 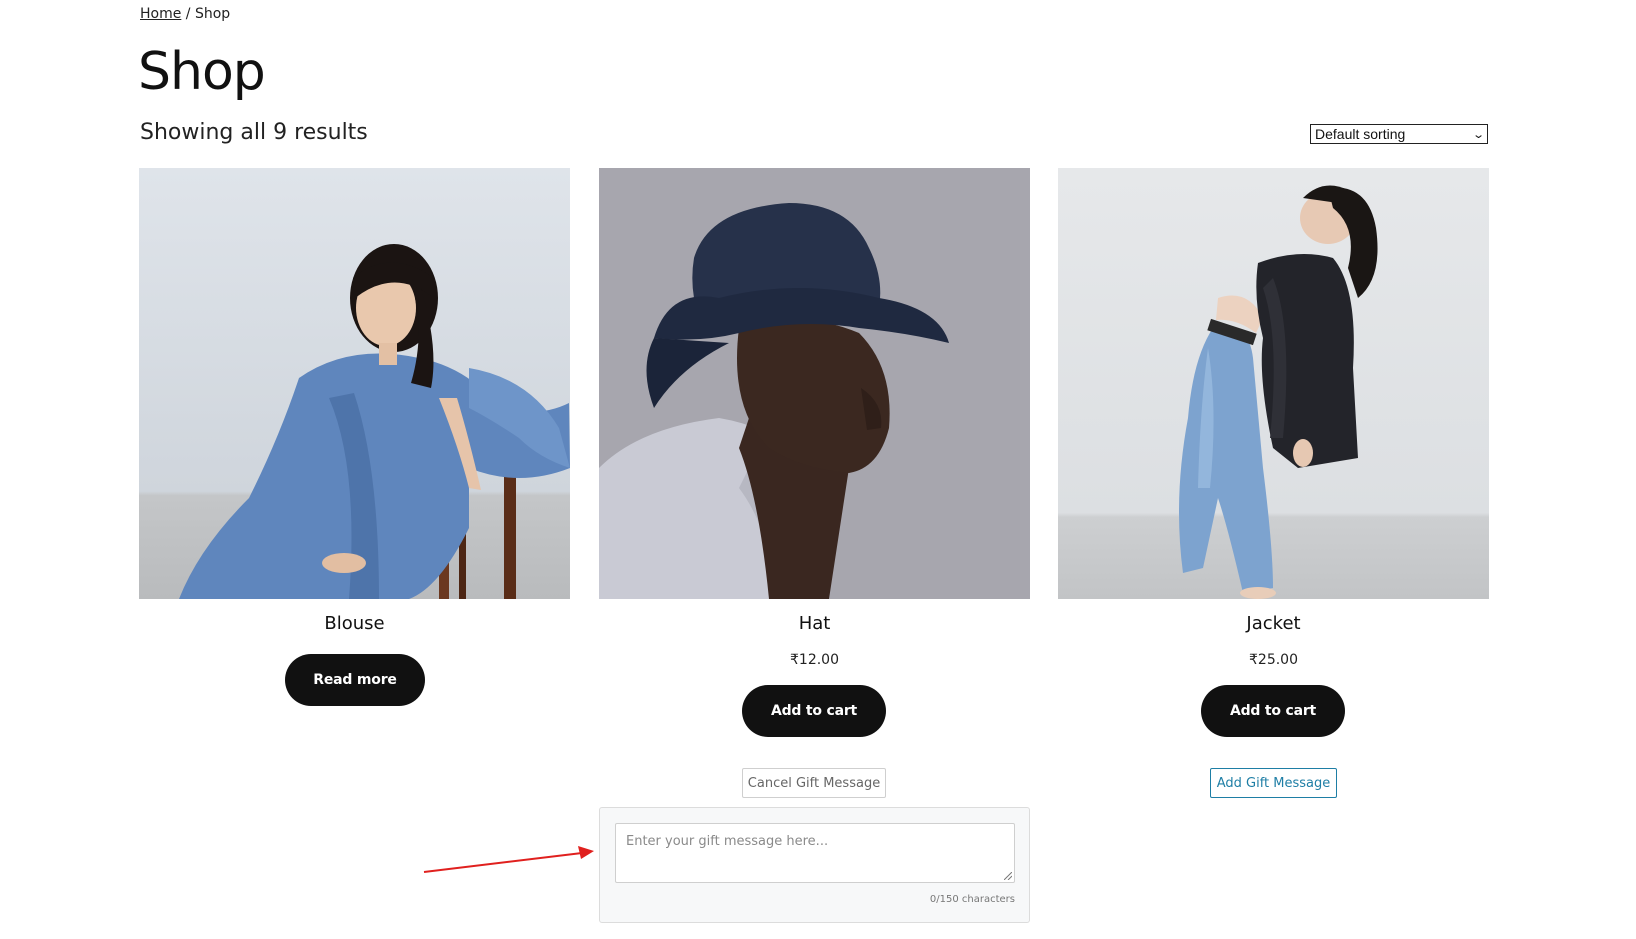 I want to click on product-image-blouse, so click(x=354, y=383).